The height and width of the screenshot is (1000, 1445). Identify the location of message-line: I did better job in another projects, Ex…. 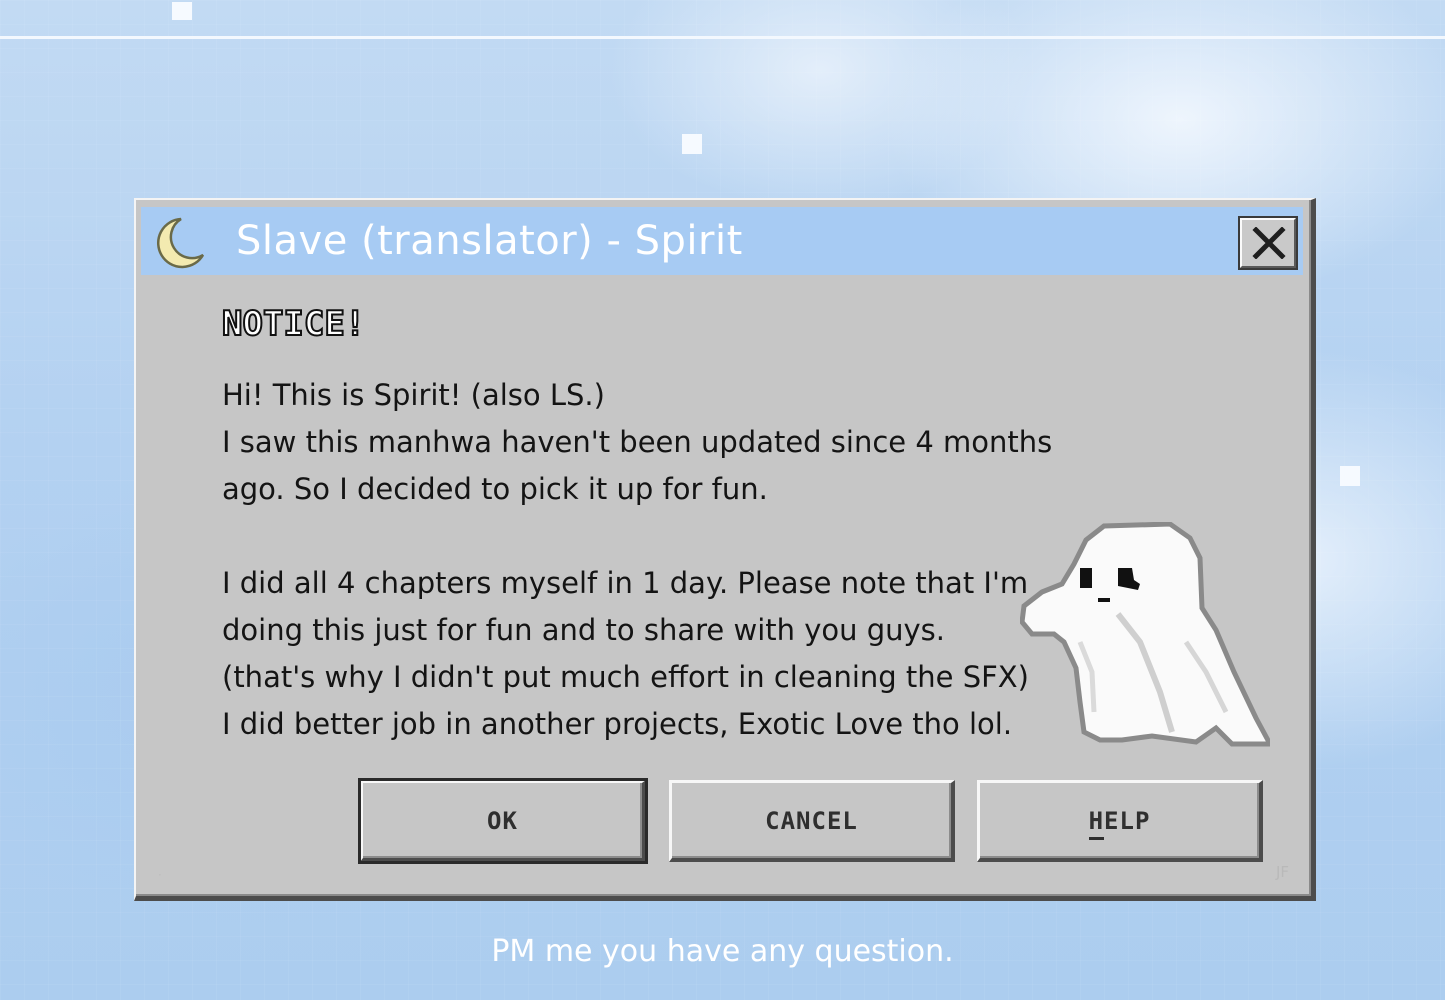
(617, 724).